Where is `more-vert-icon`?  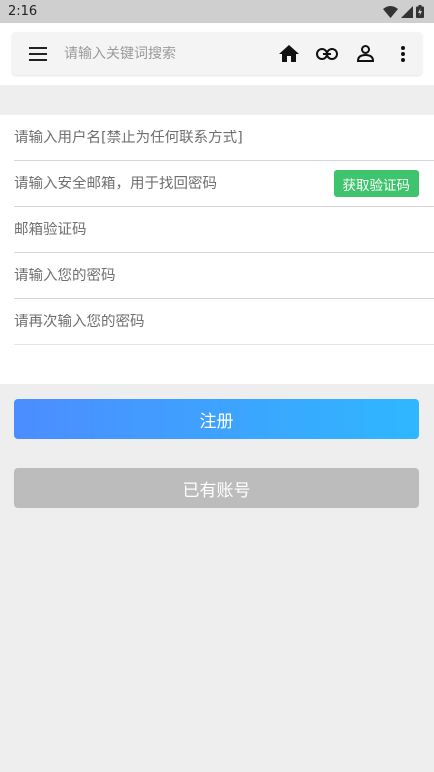
more-vert-icon is located at coordinates (403, 53).